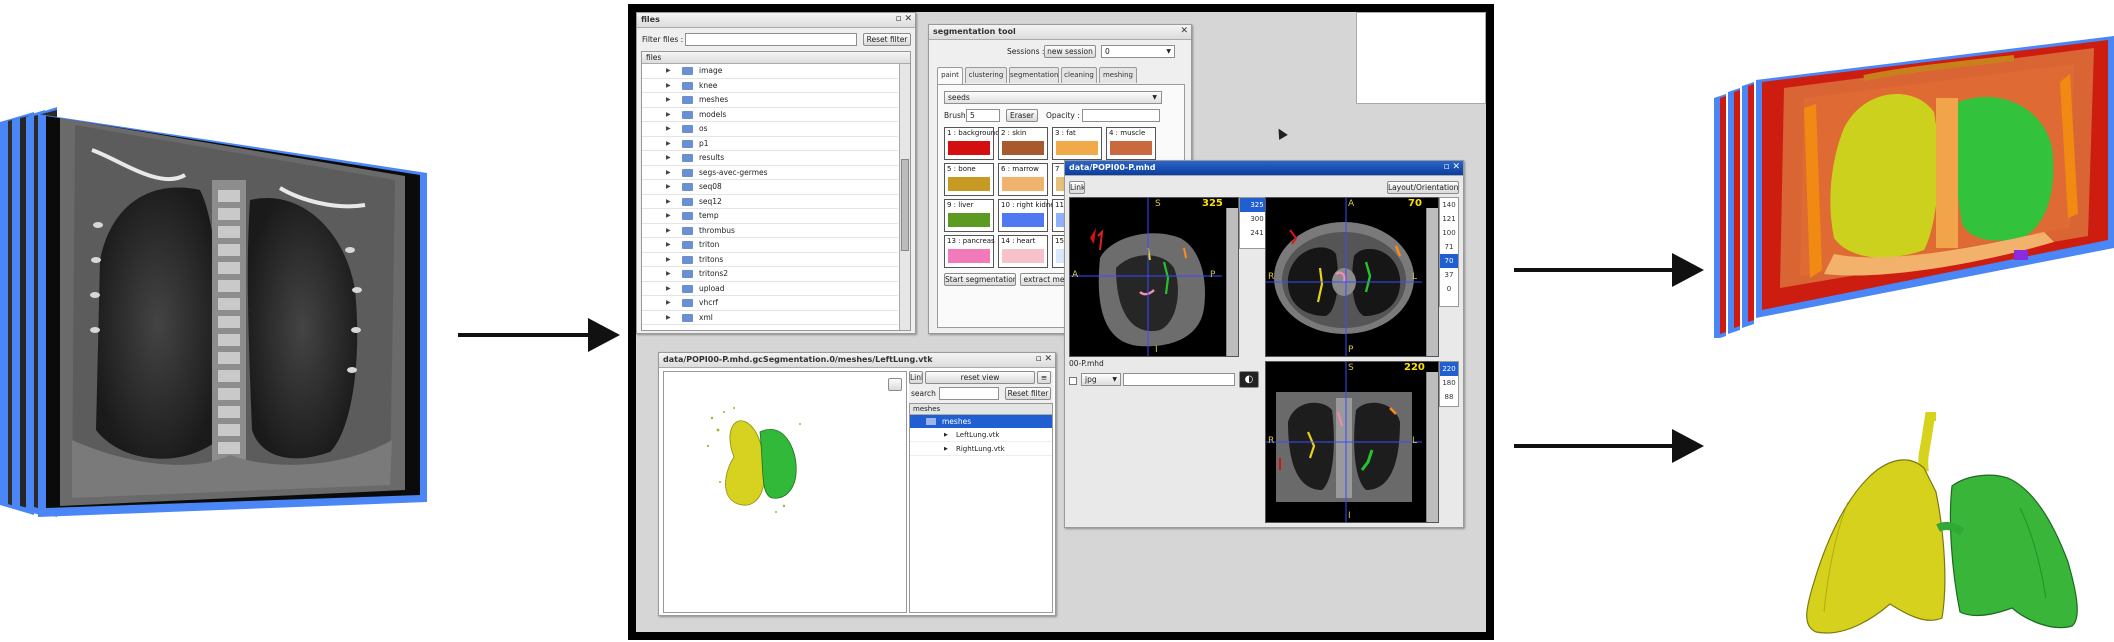 This screenshot has height=642, width=2114. Describe the element at coordinates (1022, 115) in the screenshot. I see `eraser-button: Eraser` at that location.